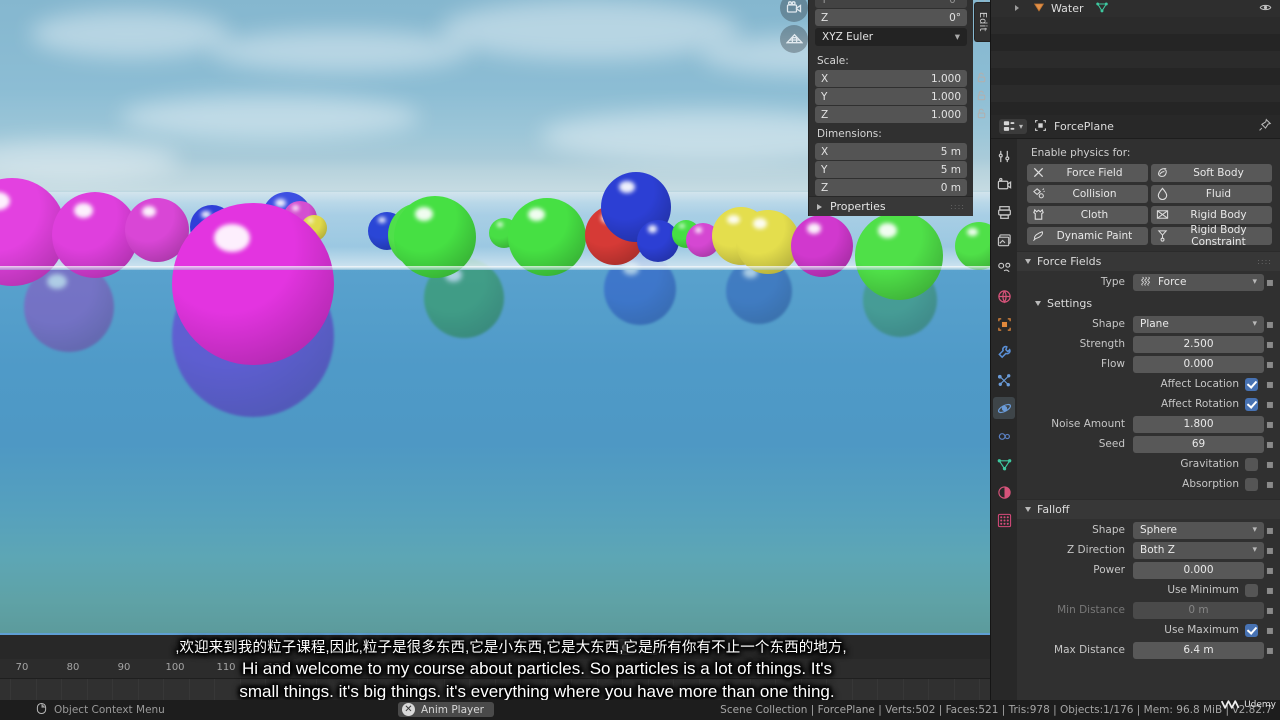 The width and height of the screenshot is (1280, 720). I want to click on visibility-eye-icon, so click(1265, 9).